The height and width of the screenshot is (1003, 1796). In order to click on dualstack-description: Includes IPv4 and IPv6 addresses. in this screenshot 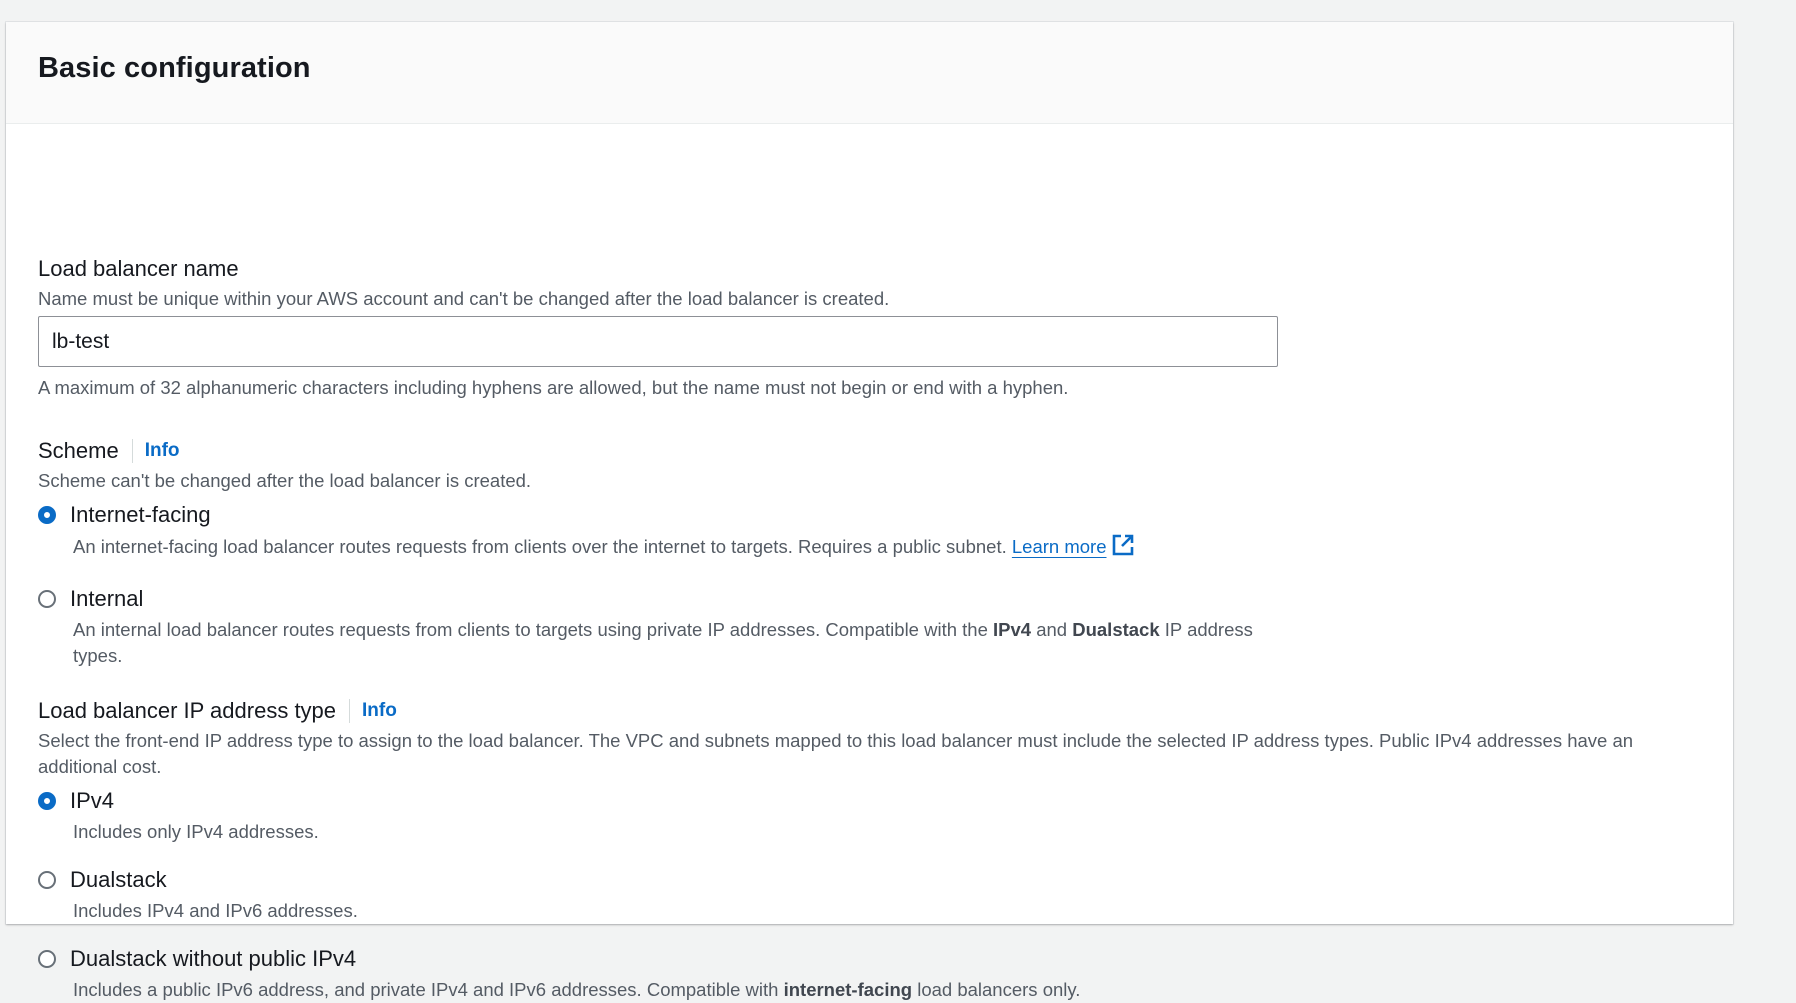, I will do `click(215, 910)`.